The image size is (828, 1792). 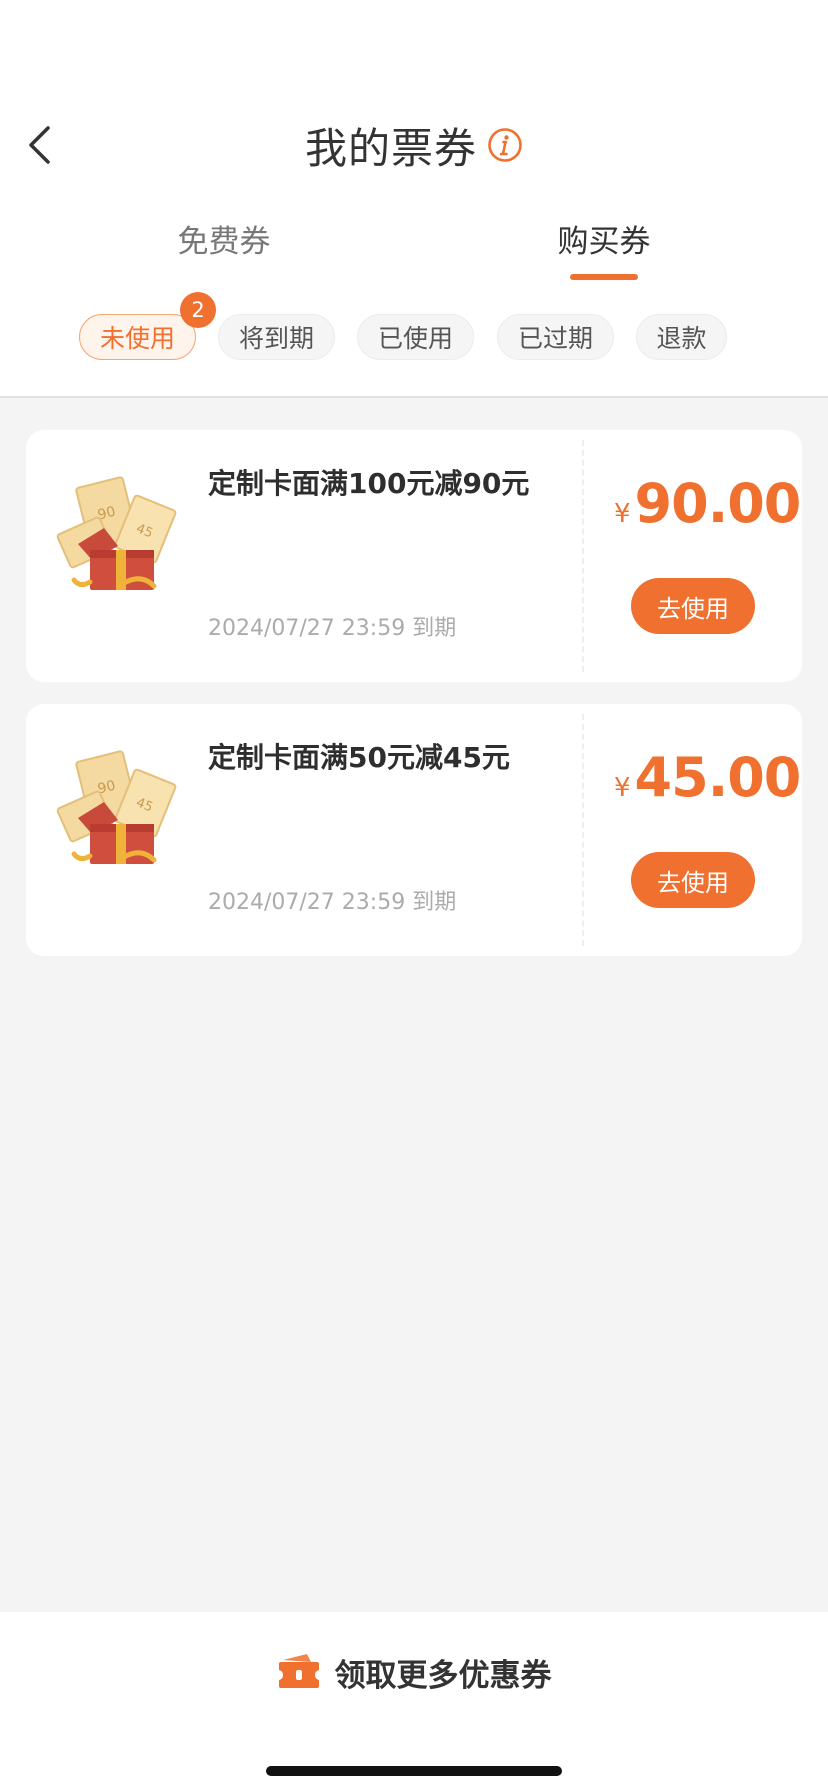 I want to click on filter-chip-label: 已过期, so click(x=555, y=338).